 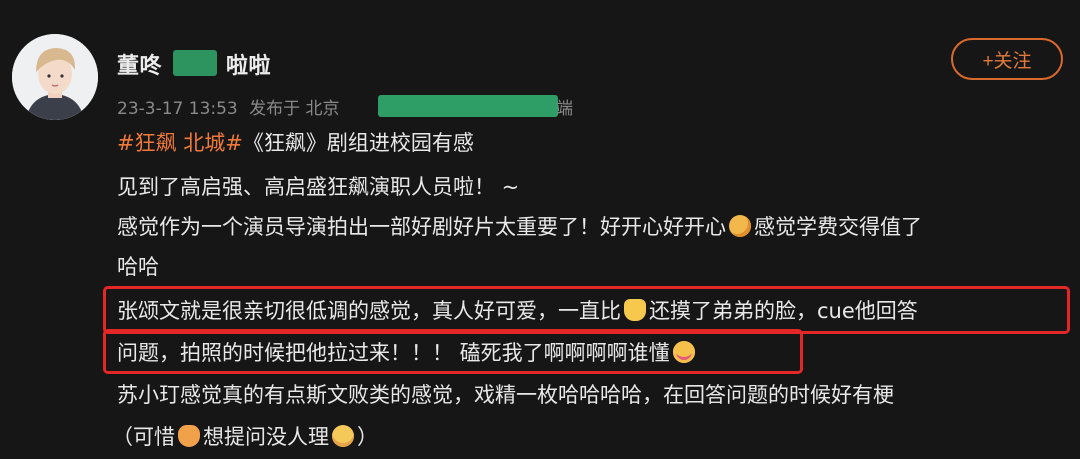 What do you see at coordinates (140, 66) in the screenshot?
I see `author-name-prefix: 董咚` at bounding box center [140, 66].